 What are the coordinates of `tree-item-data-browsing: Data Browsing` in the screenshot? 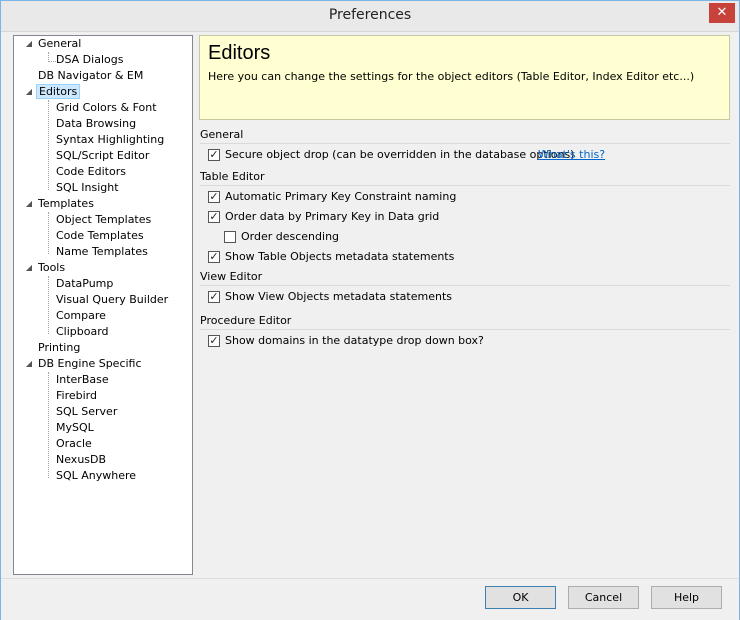 It's located at (96, 124).